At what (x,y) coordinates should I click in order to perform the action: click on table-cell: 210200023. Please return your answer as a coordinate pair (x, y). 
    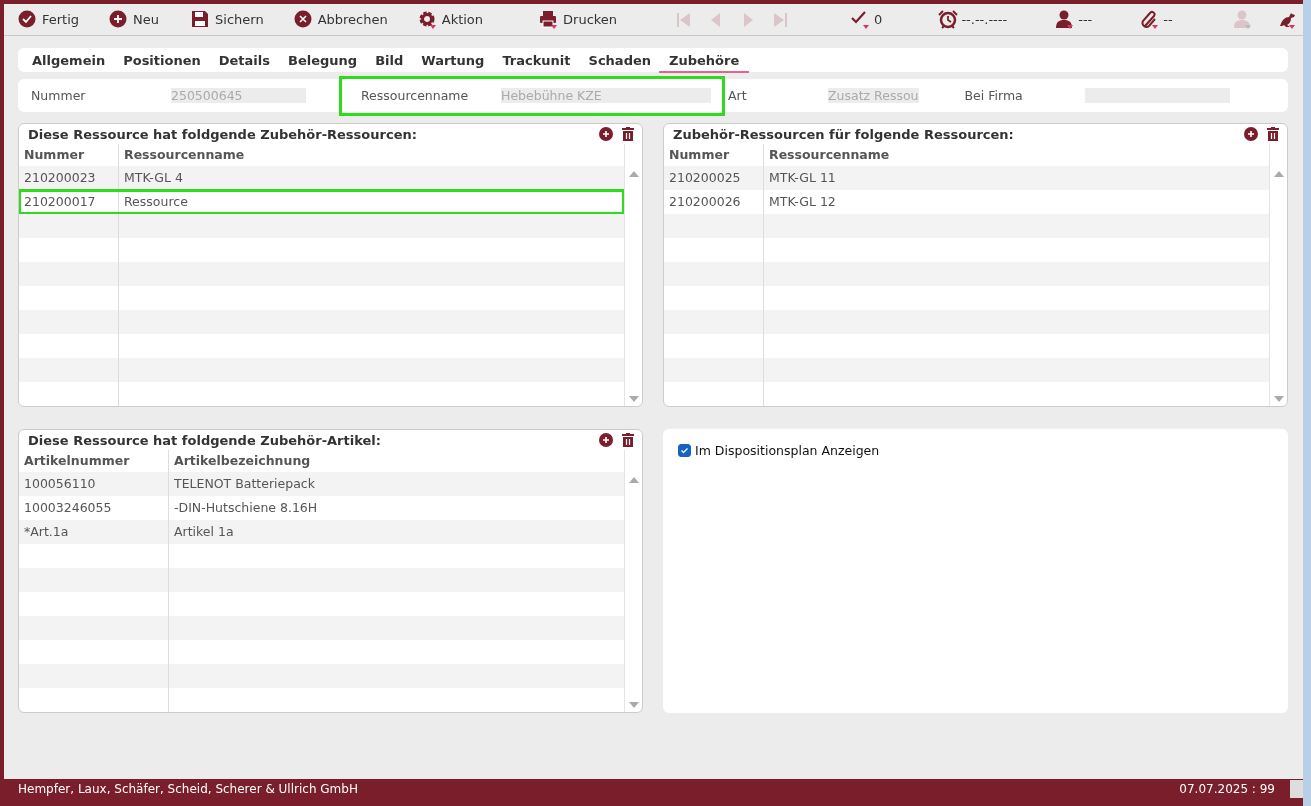
    Looking at the image, I should click on (69, 178).